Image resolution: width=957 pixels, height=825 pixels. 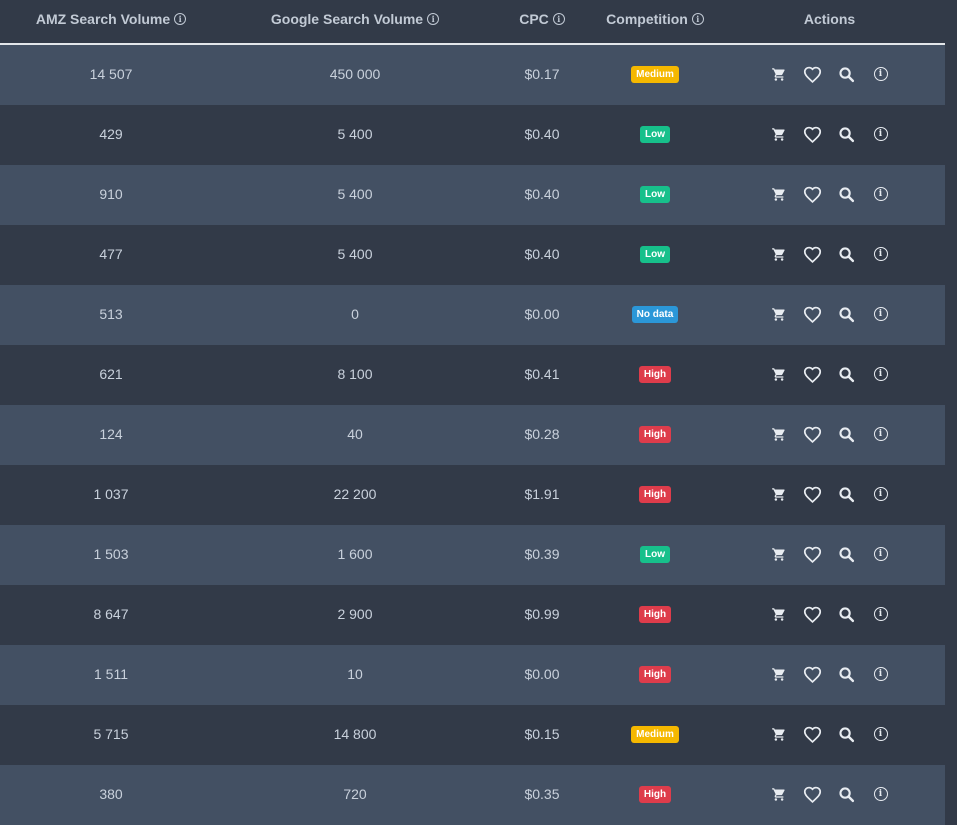 I want to click on header-label: Competition, so click(x=647, y=18).